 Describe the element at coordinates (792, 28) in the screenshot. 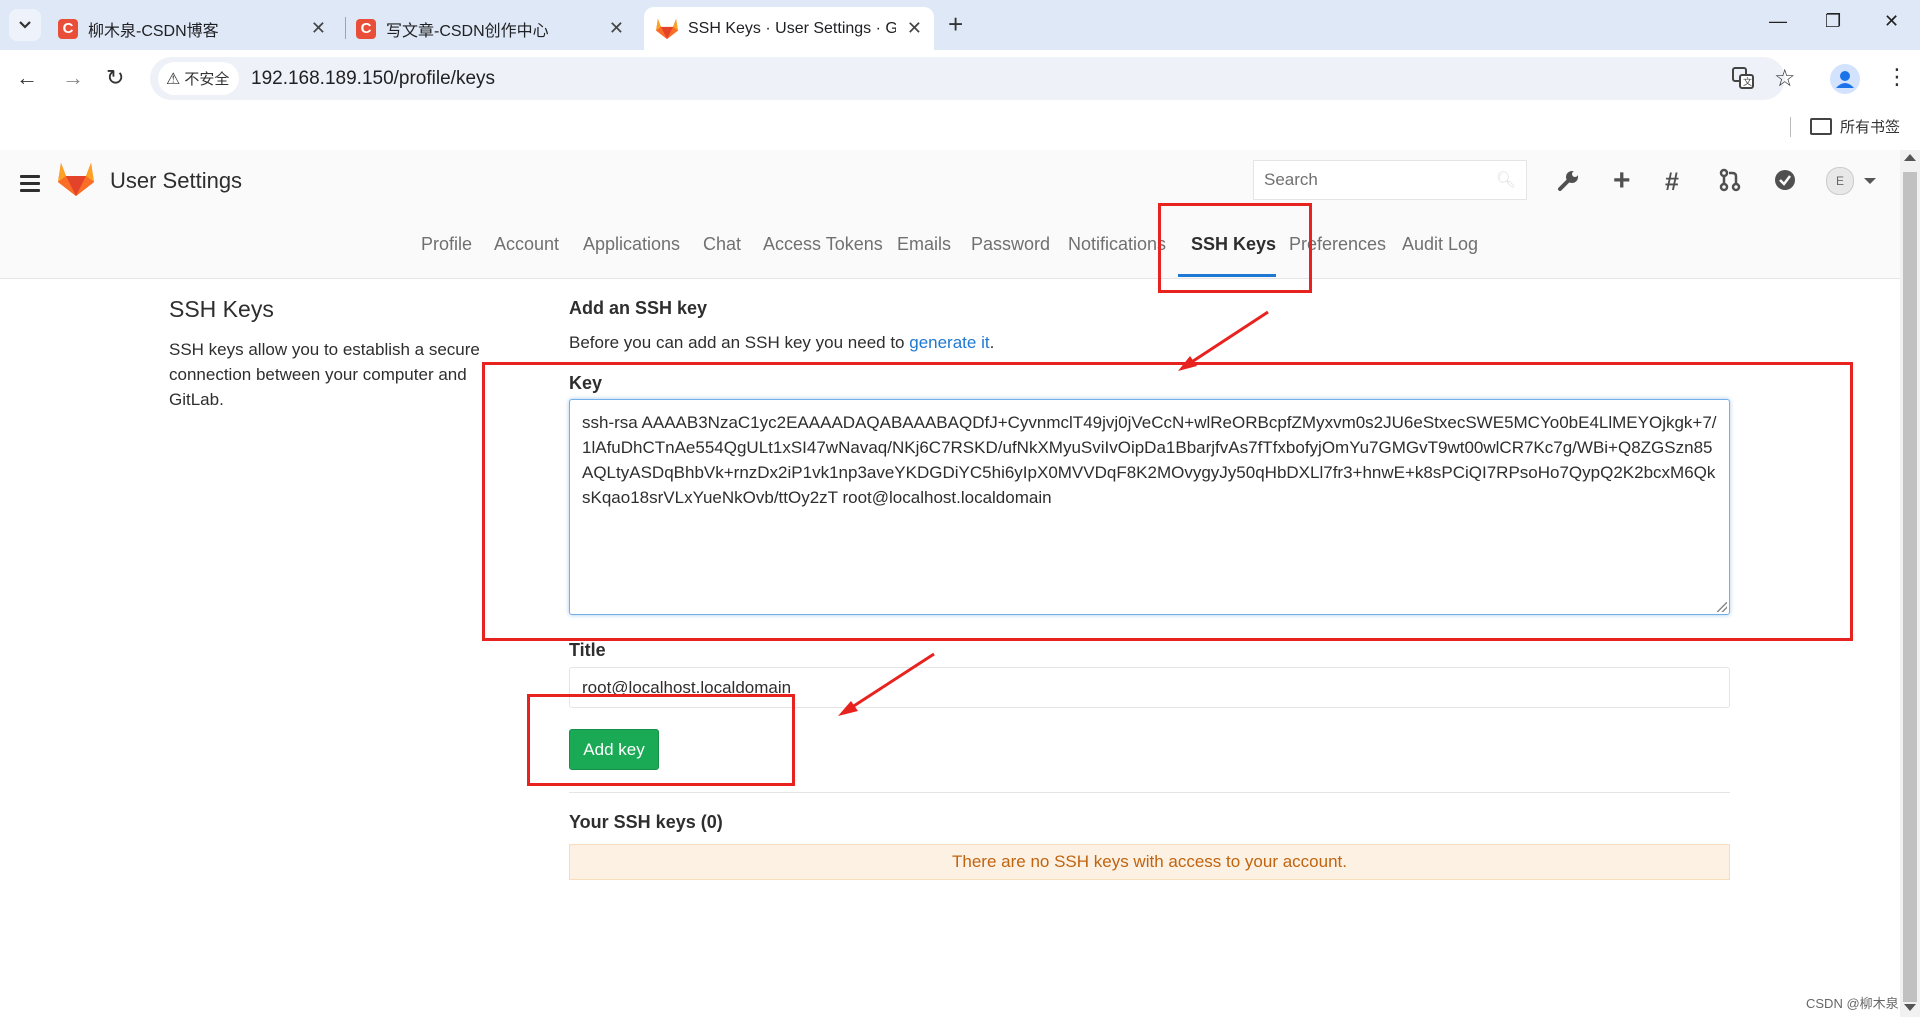

I see `browser-tab-title: SSH Keys · User Settings · Git` at that location.